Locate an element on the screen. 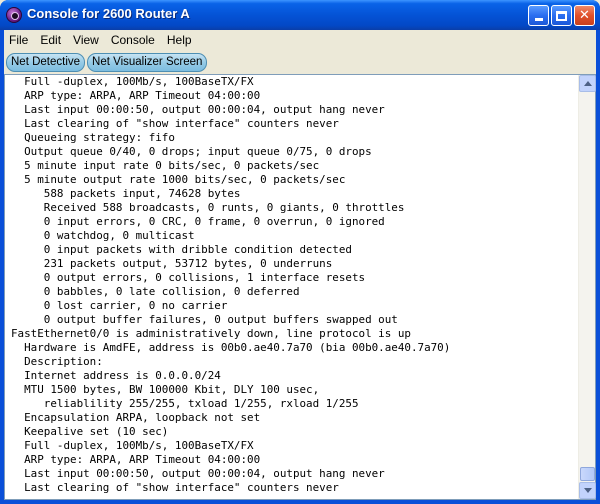 The height and width of the screenshot is (504, 600). minimize-button is located at coordinates (538, 15).